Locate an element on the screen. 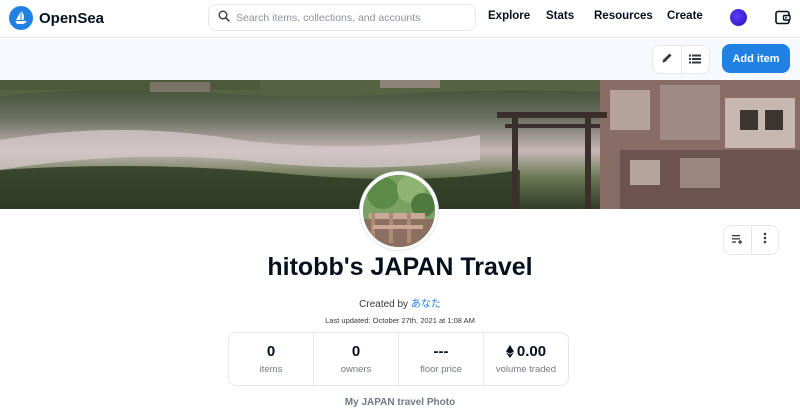  search-input is located at coordinates (351, 17).